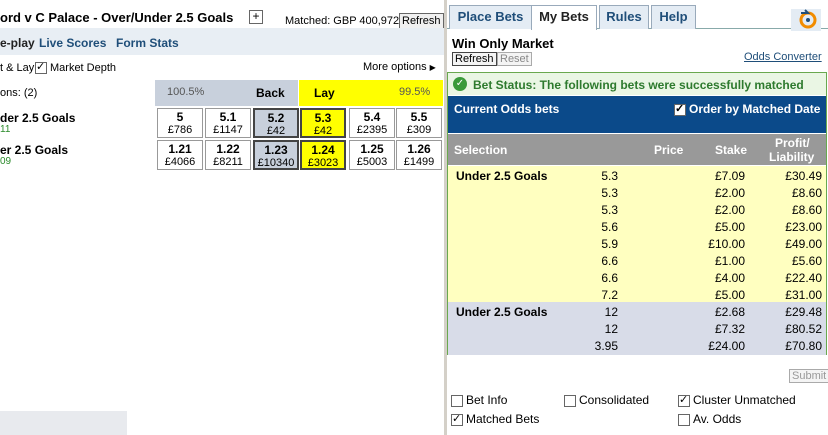 This screenshot has height=435, width=828. What do you see at coordinates (421, 21) in the screenshot?
I see `market-refresh-button: Refresh` at bounding box center [421, 21].